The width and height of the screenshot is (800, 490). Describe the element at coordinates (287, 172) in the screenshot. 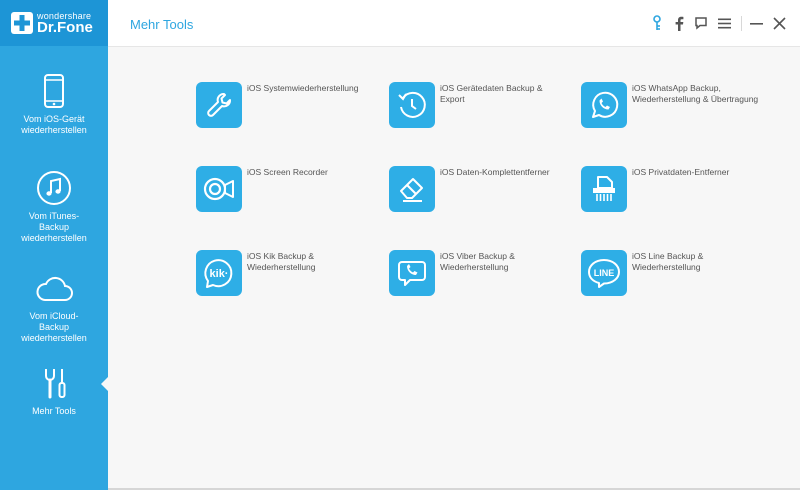

I see `tool-label: iOS Screen Recorder` at that location.